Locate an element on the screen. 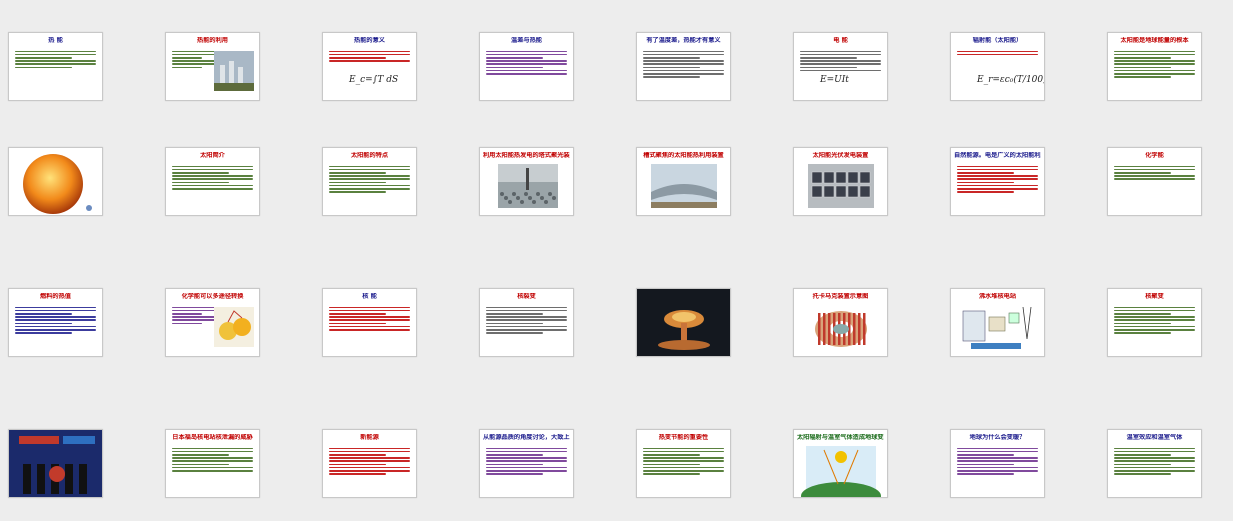 The image size is (1233, 521). slide-thumbnail: 化学能可以多途径转换 is located at coordinates (212, 322).